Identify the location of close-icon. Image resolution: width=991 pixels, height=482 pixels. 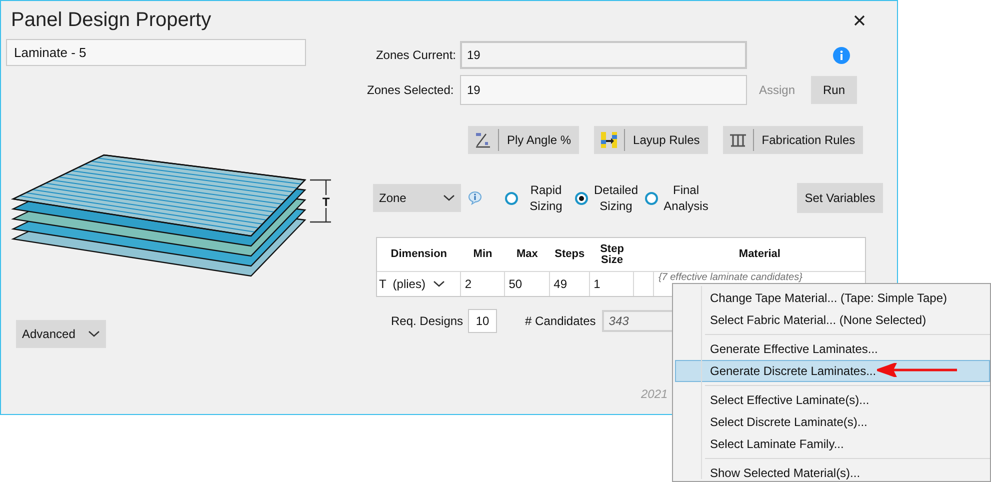
(859, 20).